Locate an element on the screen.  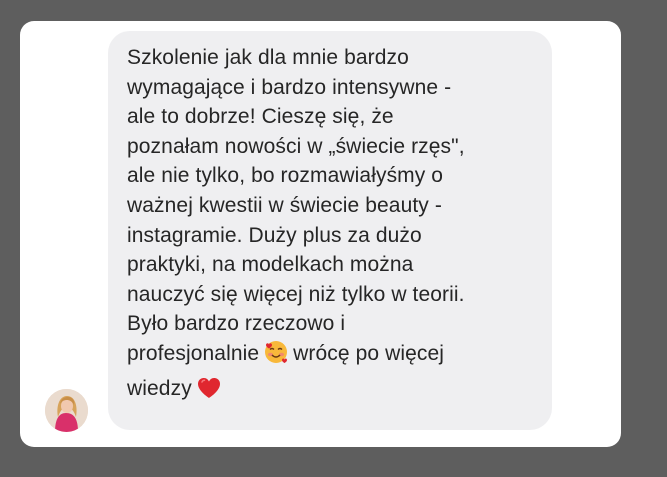
message-line: wymagające i bardzo intensywne - is located at coordinates (289, 87).